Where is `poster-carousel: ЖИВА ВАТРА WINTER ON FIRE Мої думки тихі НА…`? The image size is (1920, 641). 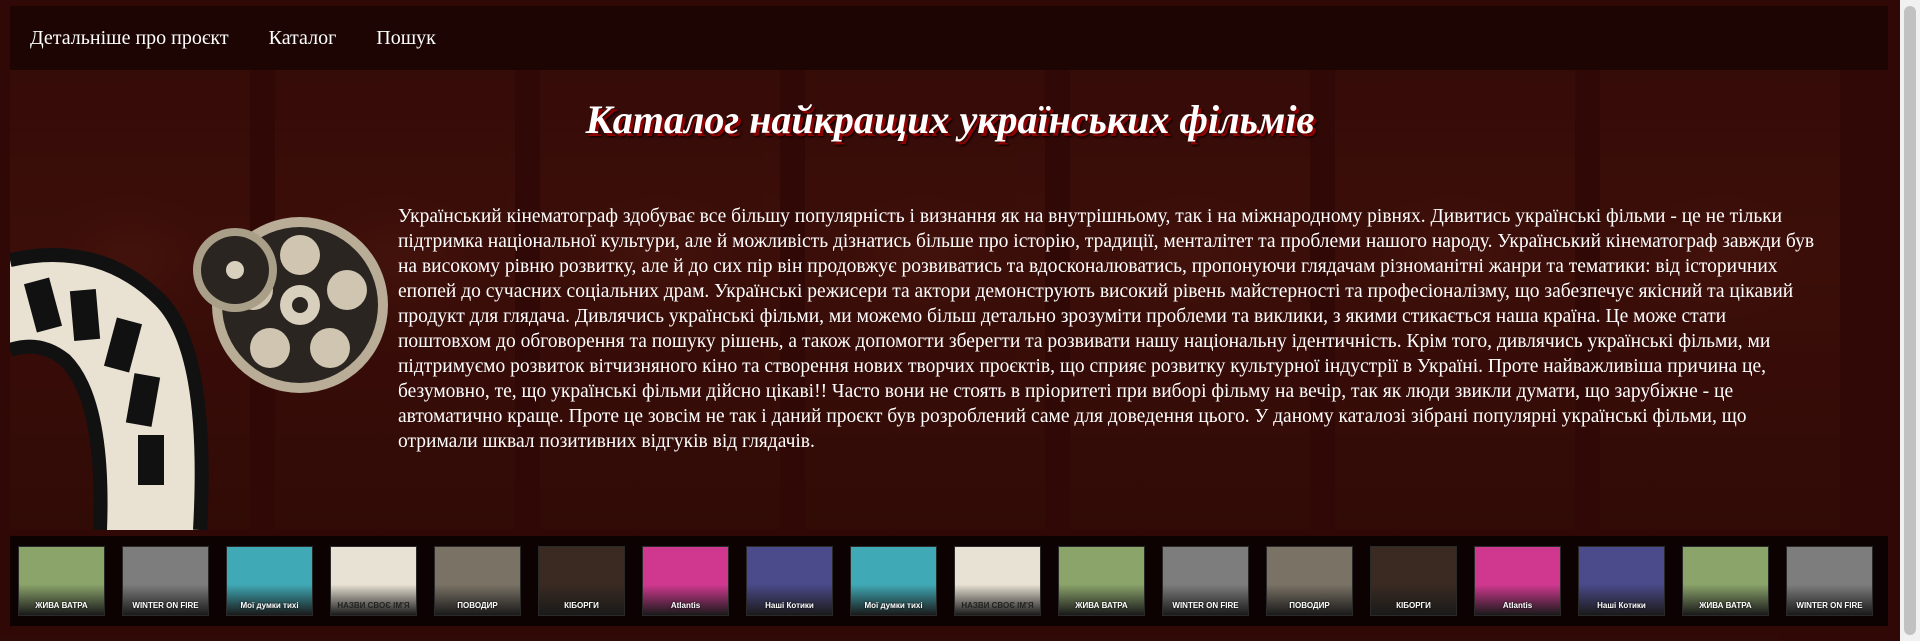
poster-carousel: ЖИВА ВАТРА WINTER ON FIRE Мої думки тихі НА… is located at coordinates (949, 581).